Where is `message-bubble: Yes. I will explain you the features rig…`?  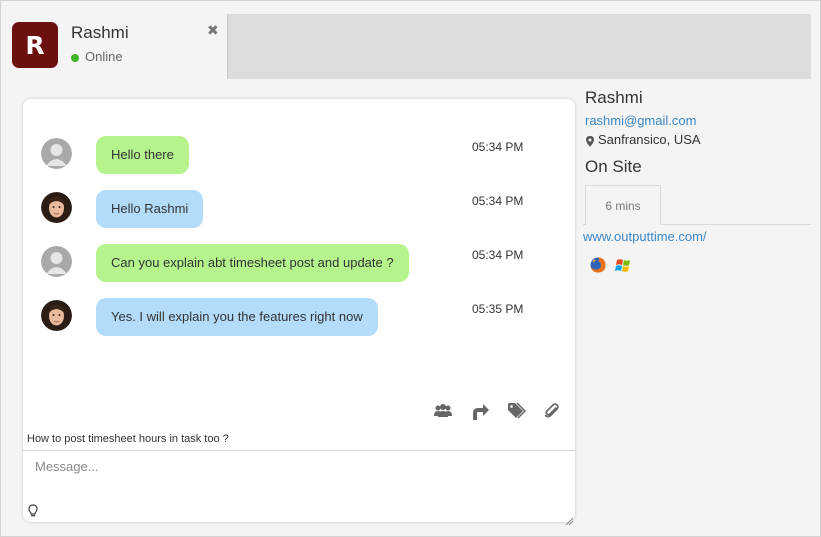
message-bubble: Yes. I will explain you the features rig… is located at coordinates (237, 317).